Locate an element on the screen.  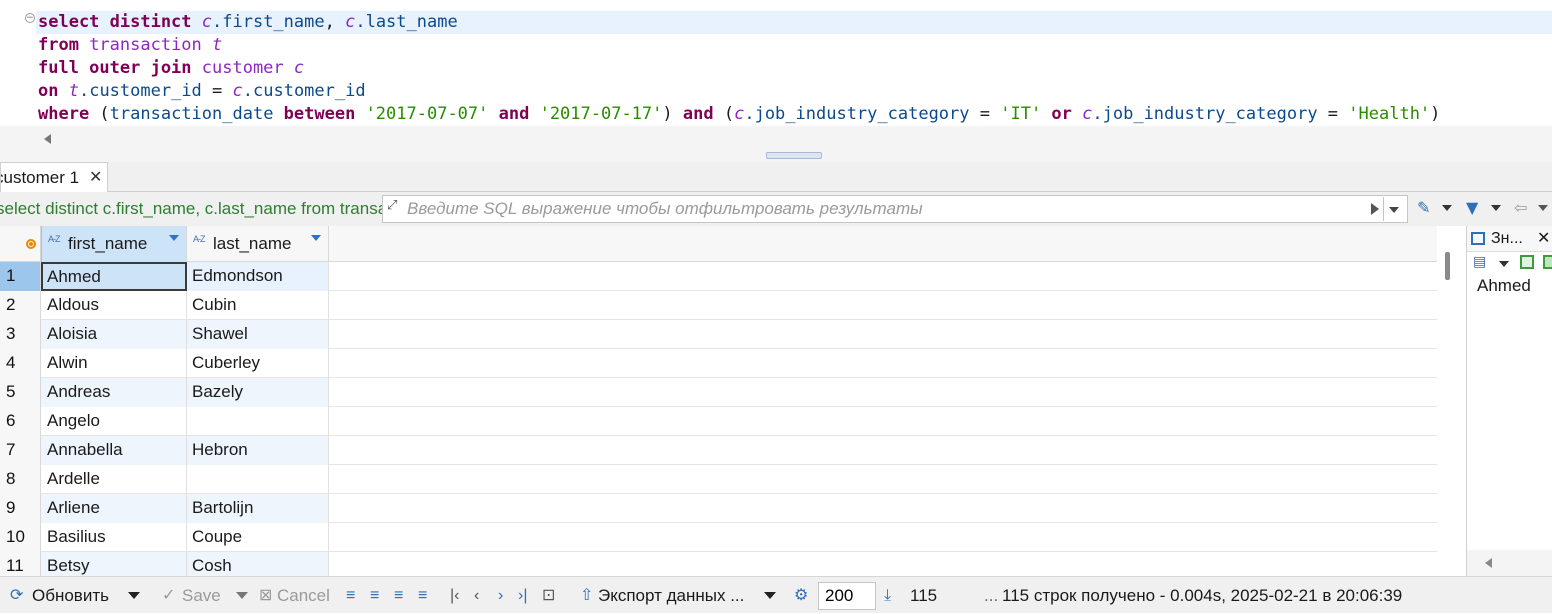
fetch-size-input is located at coordinates (847, 596).